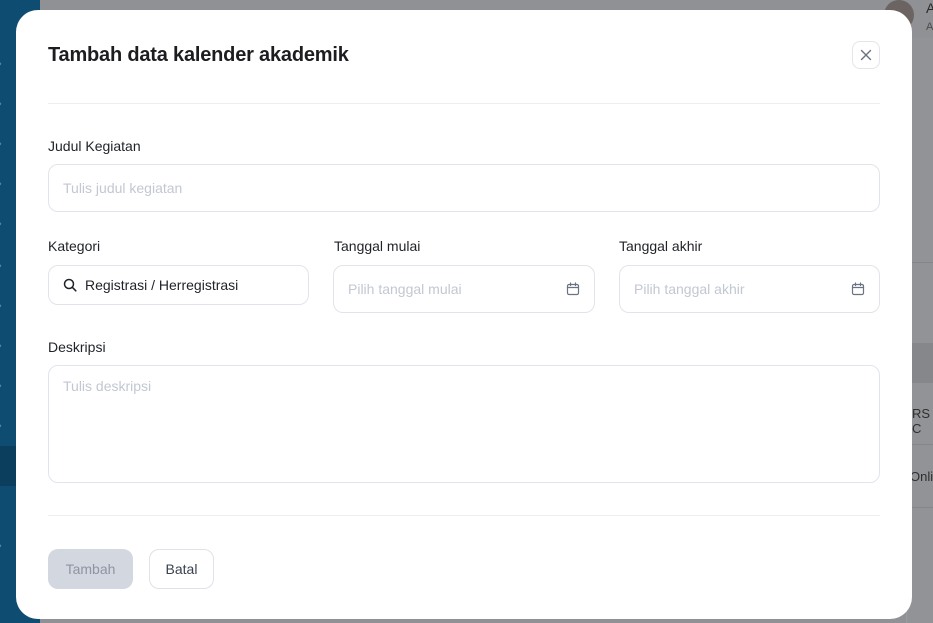 The width and height of the screenshot is (933, 623). What do you see at coordinates (464, 289) in the screenshot?
I see `tanggal-mulai-field: Pilih tanggal mulai` at bounding box center [464, 289].